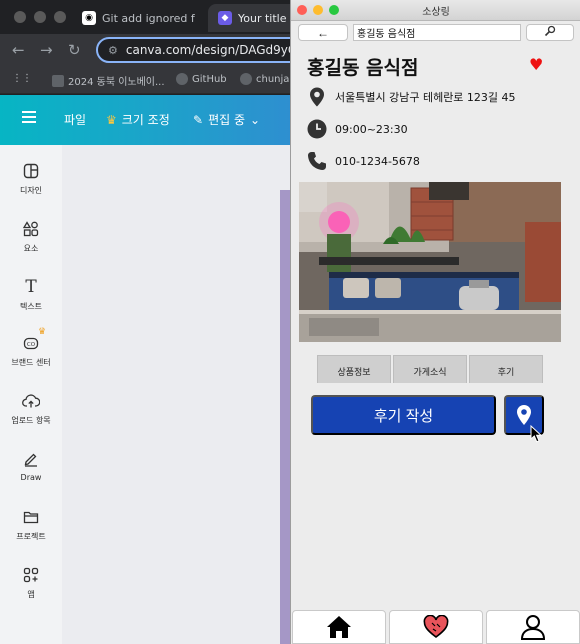 The height and width of the screenshot is (644, 580). Describe the element at coordinates (29, 117) in the screenshot. I see `hamburger-menu-icon` at that location.